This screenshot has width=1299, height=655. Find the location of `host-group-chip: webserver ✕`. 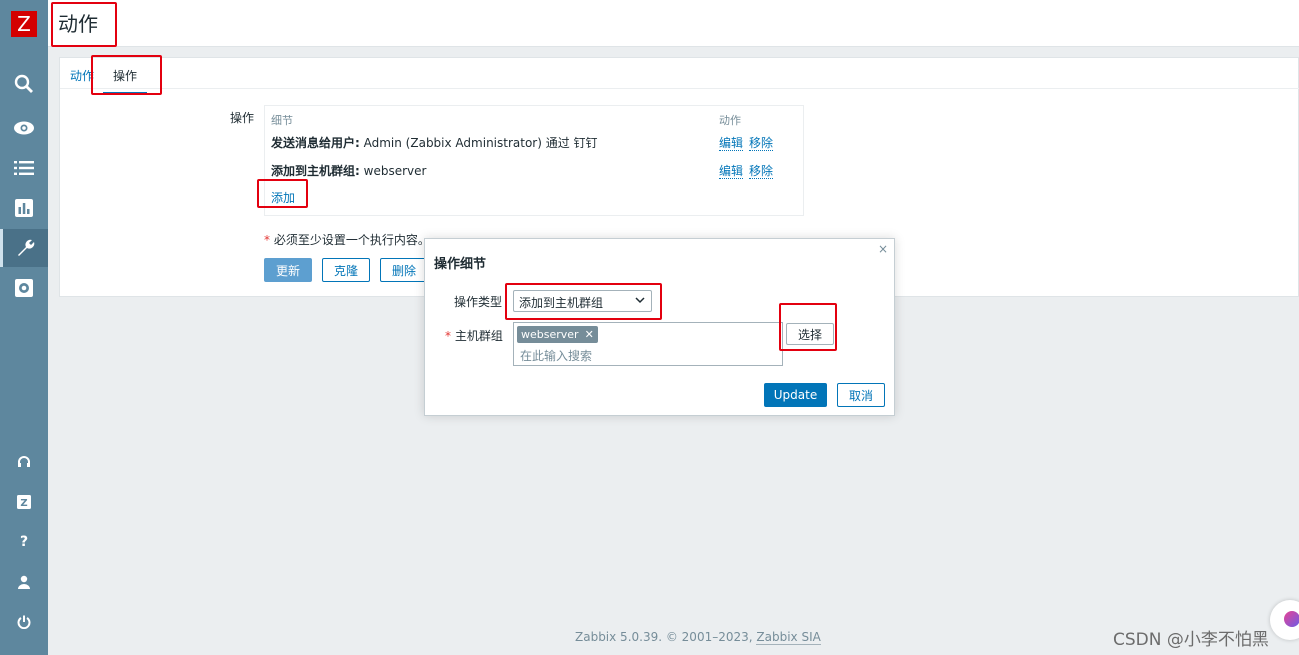

host-group-chip: webserver ✕ is located at coordinates (557, 334).